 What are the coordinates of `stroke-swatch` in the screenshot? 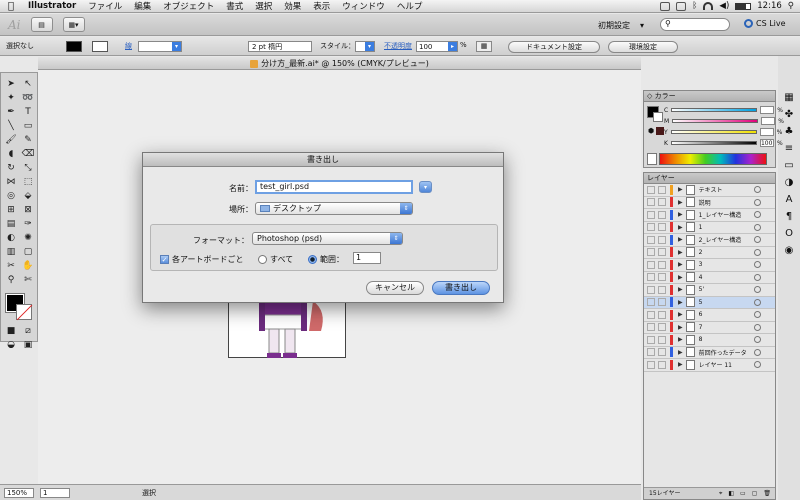 It's located at (100, 46).